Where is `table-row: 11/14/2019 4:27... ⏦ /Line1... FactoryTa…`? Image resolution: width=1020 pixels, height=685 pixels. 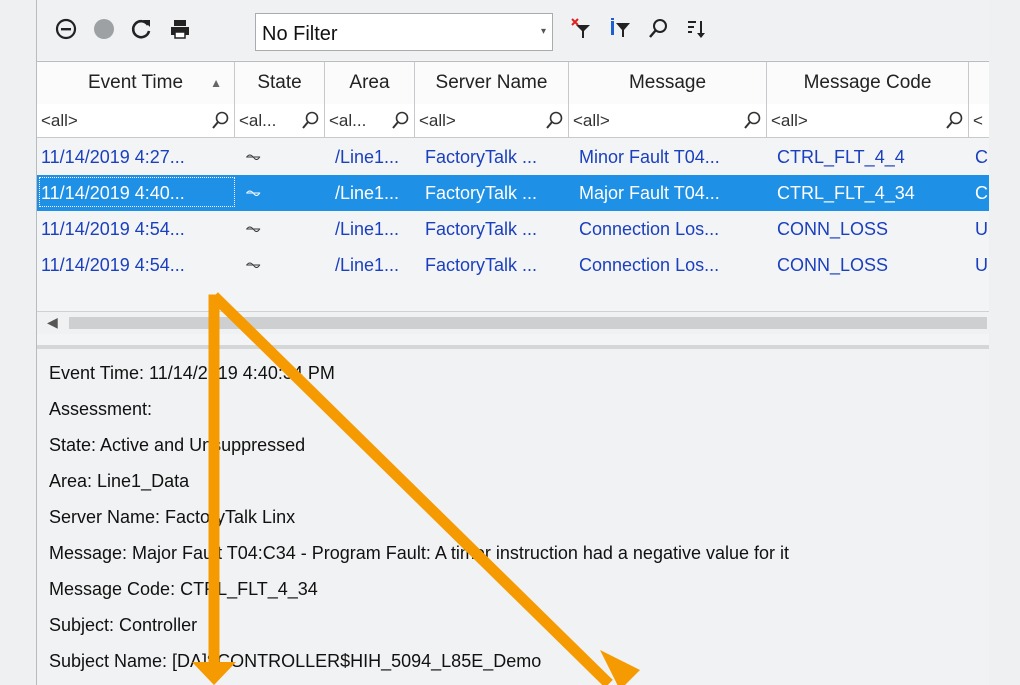
table-row: 11/14/2019 4:27... ⏦ /Line1... FactoryTa… is located at coordinates (513, 157).